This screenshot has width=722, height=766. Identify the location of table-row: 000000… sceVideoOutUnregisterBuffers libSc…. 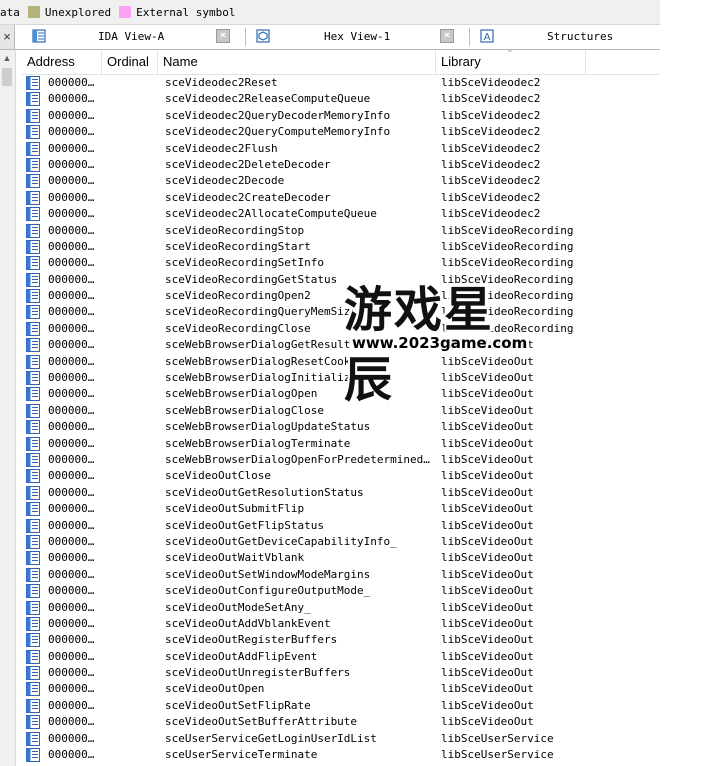
(352, 673).